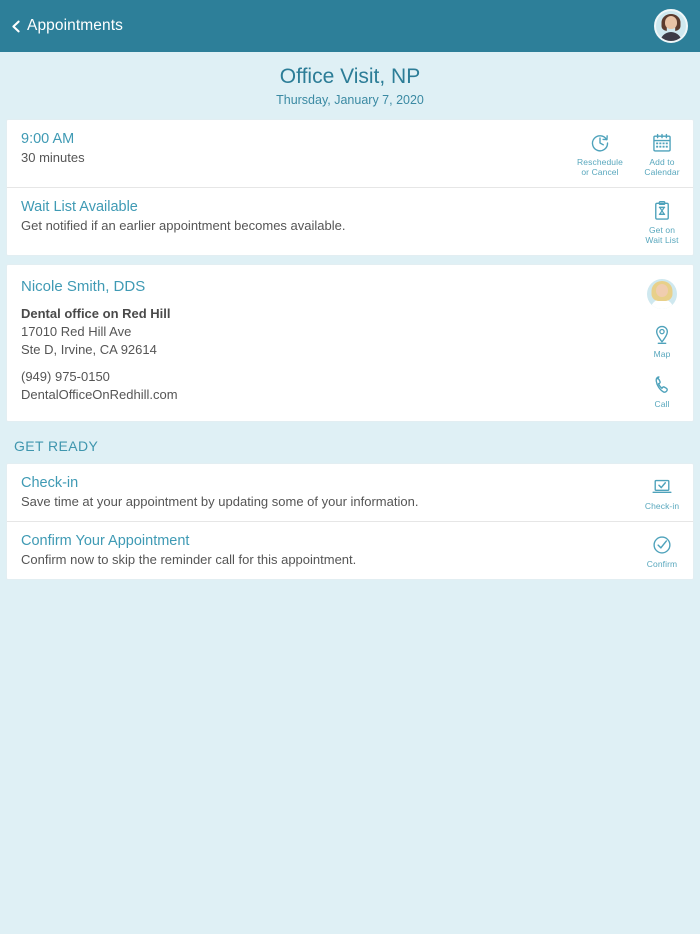 The height and width of the screenshot is (934, 700). Describe the element at coordinates (662, 230) in the screenshot. I see `wait-list-caption-line1: Get on` at that location.